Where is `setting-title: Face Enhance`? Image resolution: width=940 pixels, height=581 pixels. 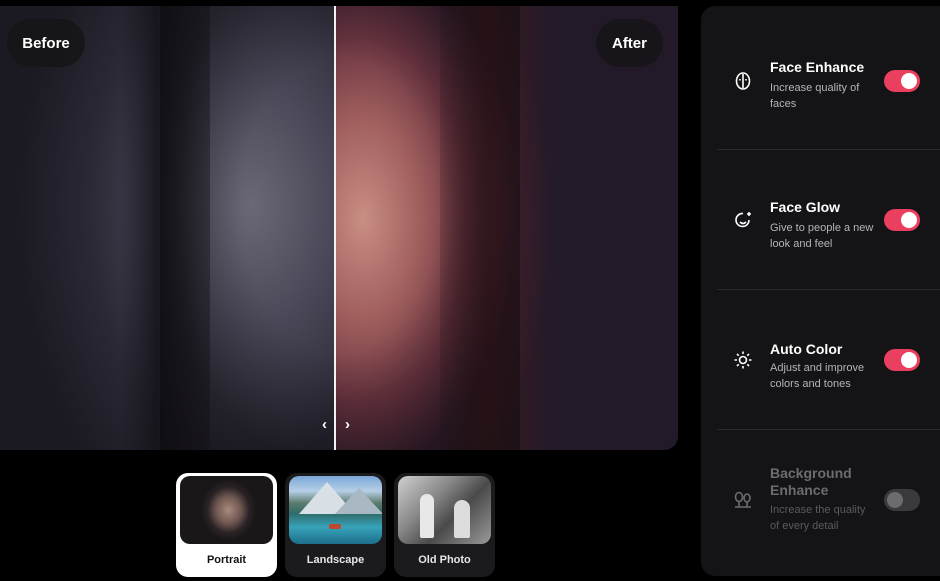 setting-title: Face Enhance is located at coordinates (817, 67).